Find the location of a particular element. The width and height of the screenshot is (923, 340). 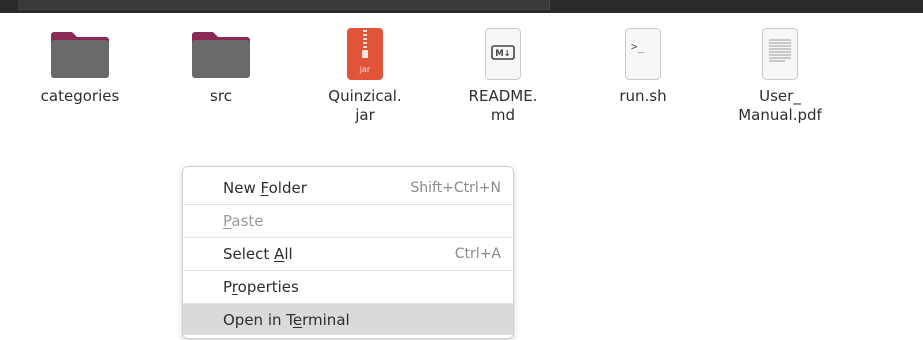

markdown-file-icon: M↓ is located at coordinates (503, 54).